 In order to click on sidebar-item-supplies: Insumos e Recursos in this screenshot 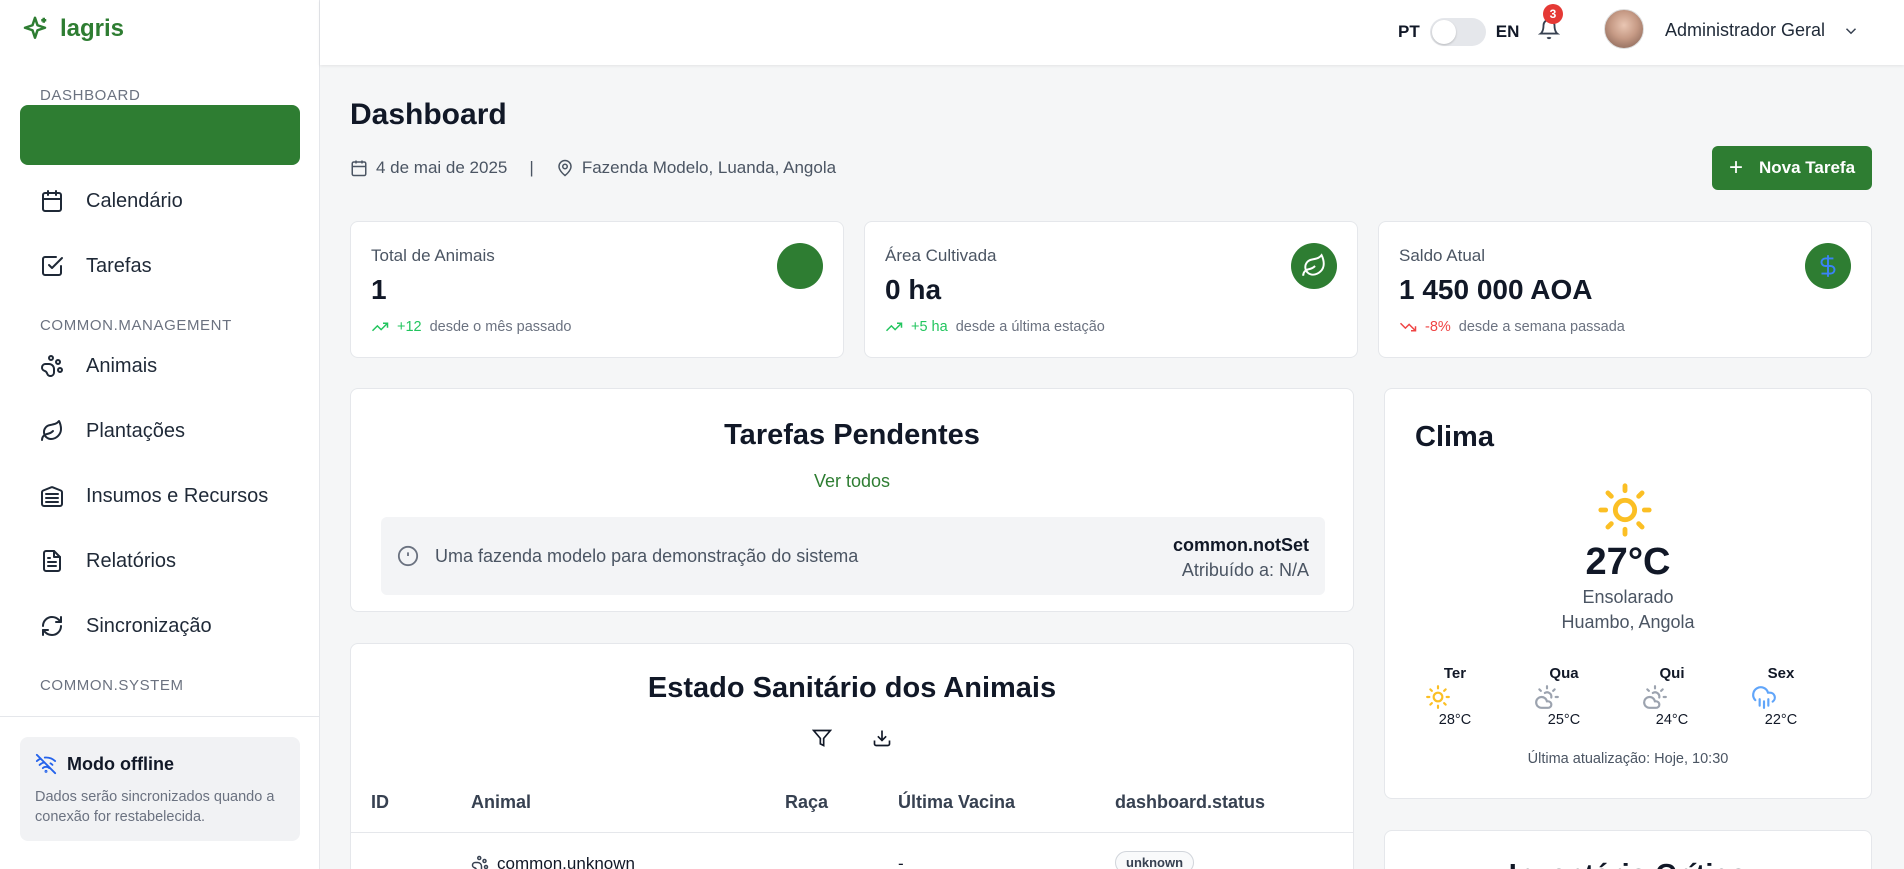, I will do `click(154, 496)`.